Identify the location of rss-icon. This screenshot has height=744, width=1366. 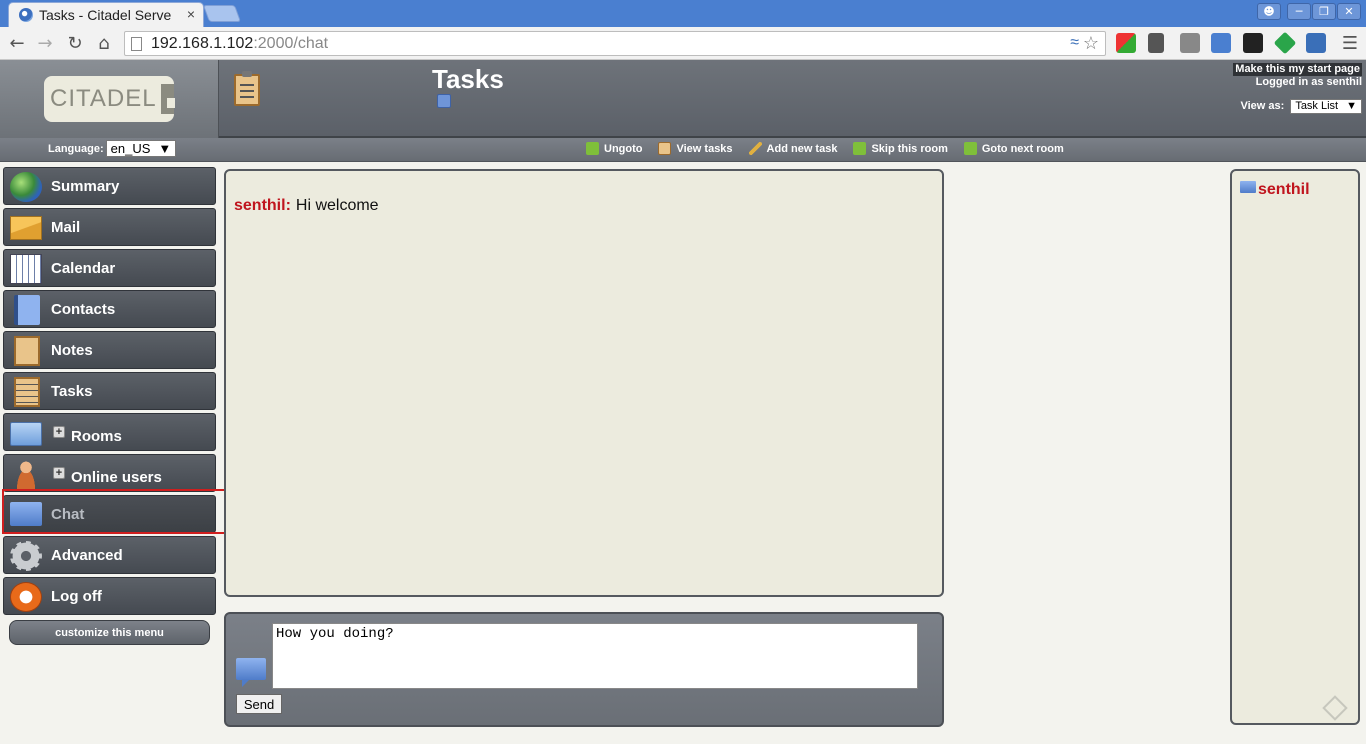
(444, 101).